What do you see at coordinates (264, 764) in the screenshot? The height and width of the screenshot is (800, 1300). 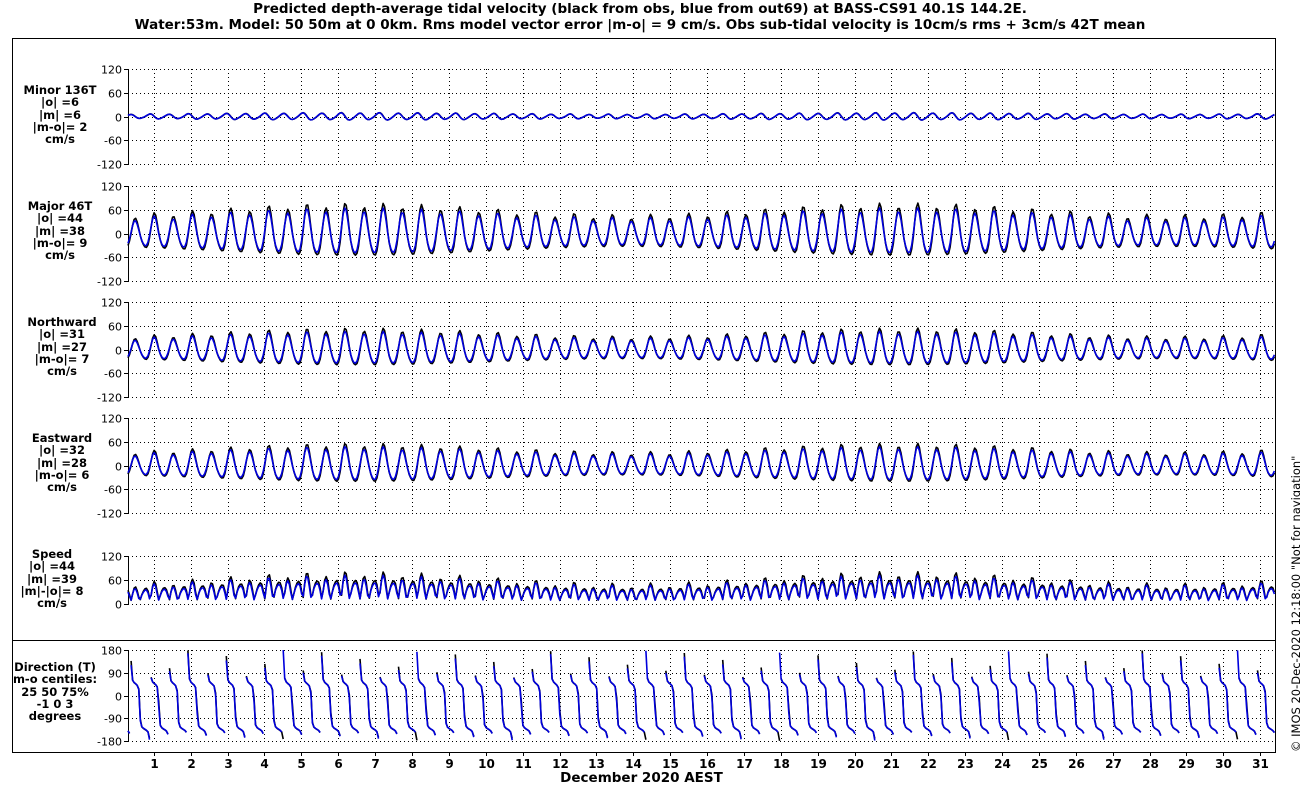 I see `x-tick-label: 4` at bounding box center [264, 764].